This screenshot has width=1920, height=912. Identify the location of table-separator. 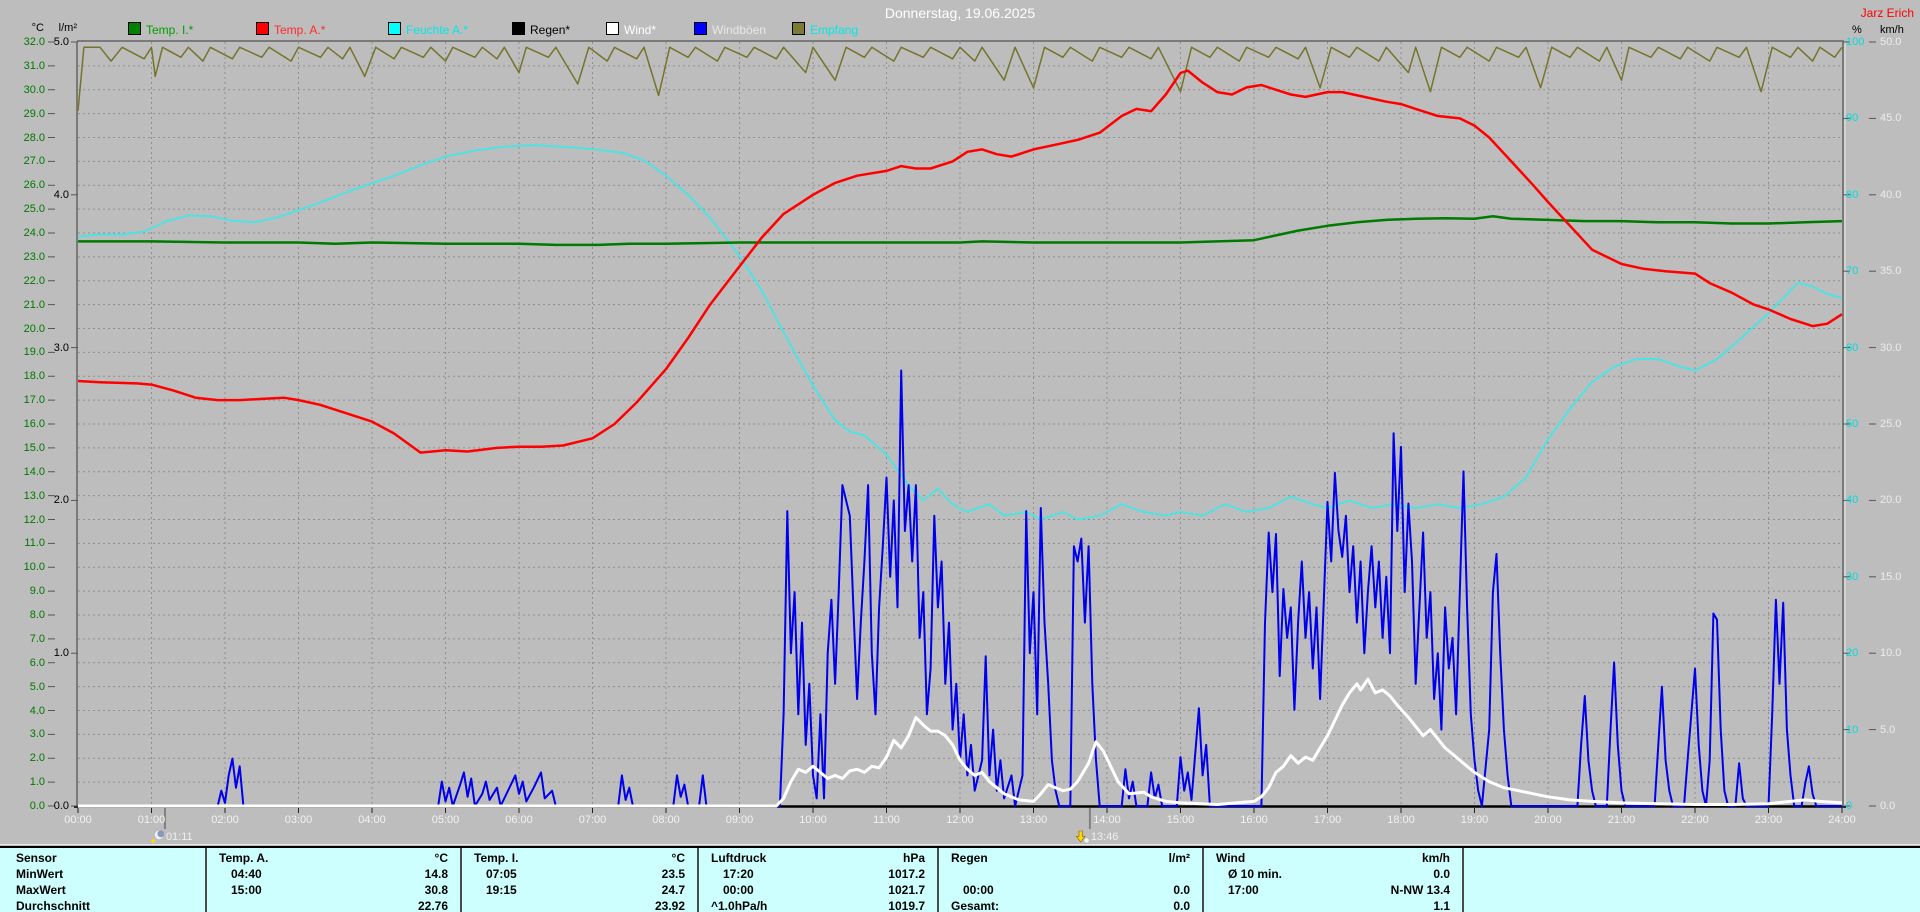
(960, 844).